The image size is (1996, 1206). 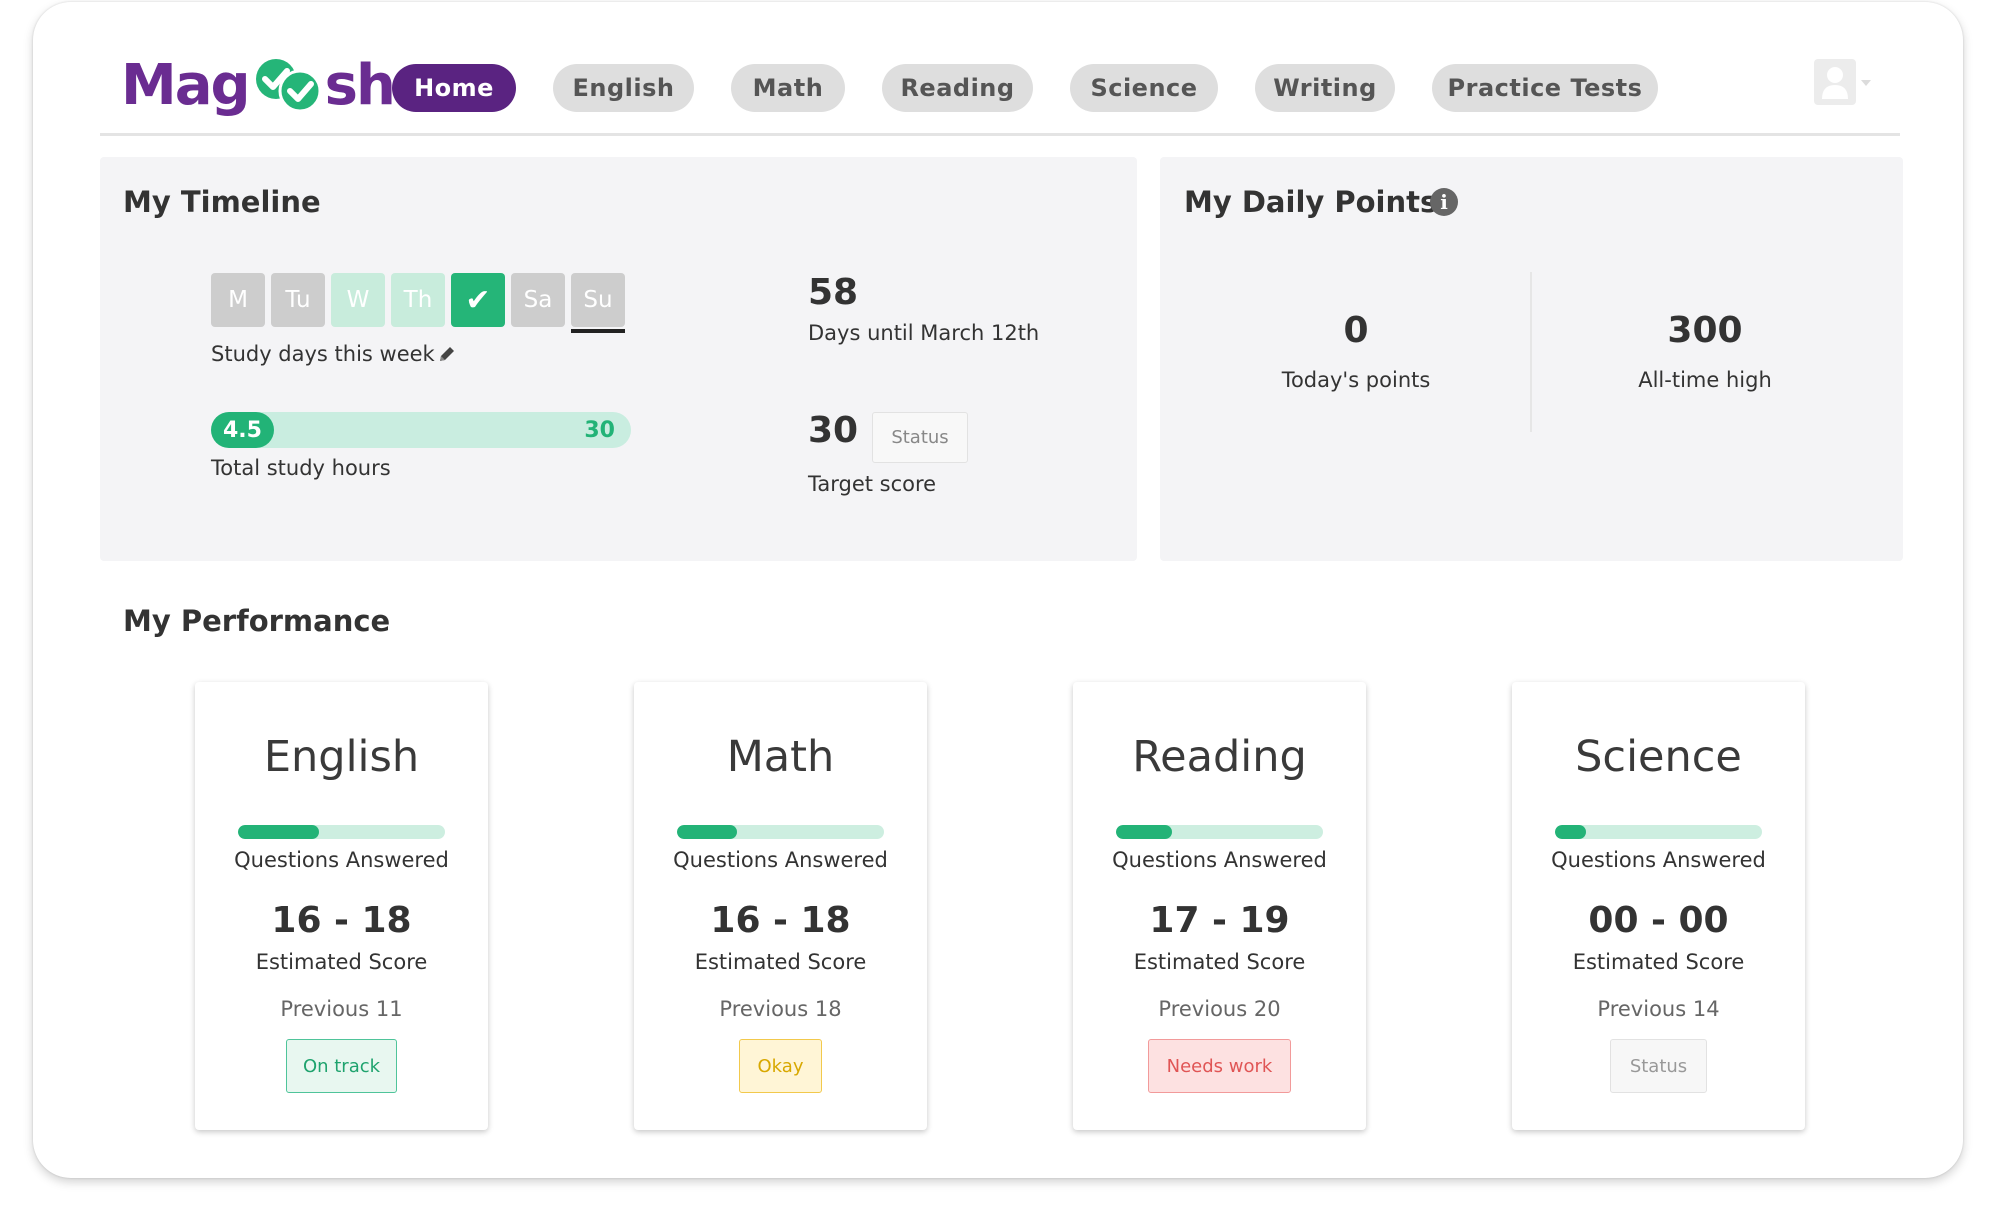 I want to click on target-score-value: 30, so click(x=833, y=430).